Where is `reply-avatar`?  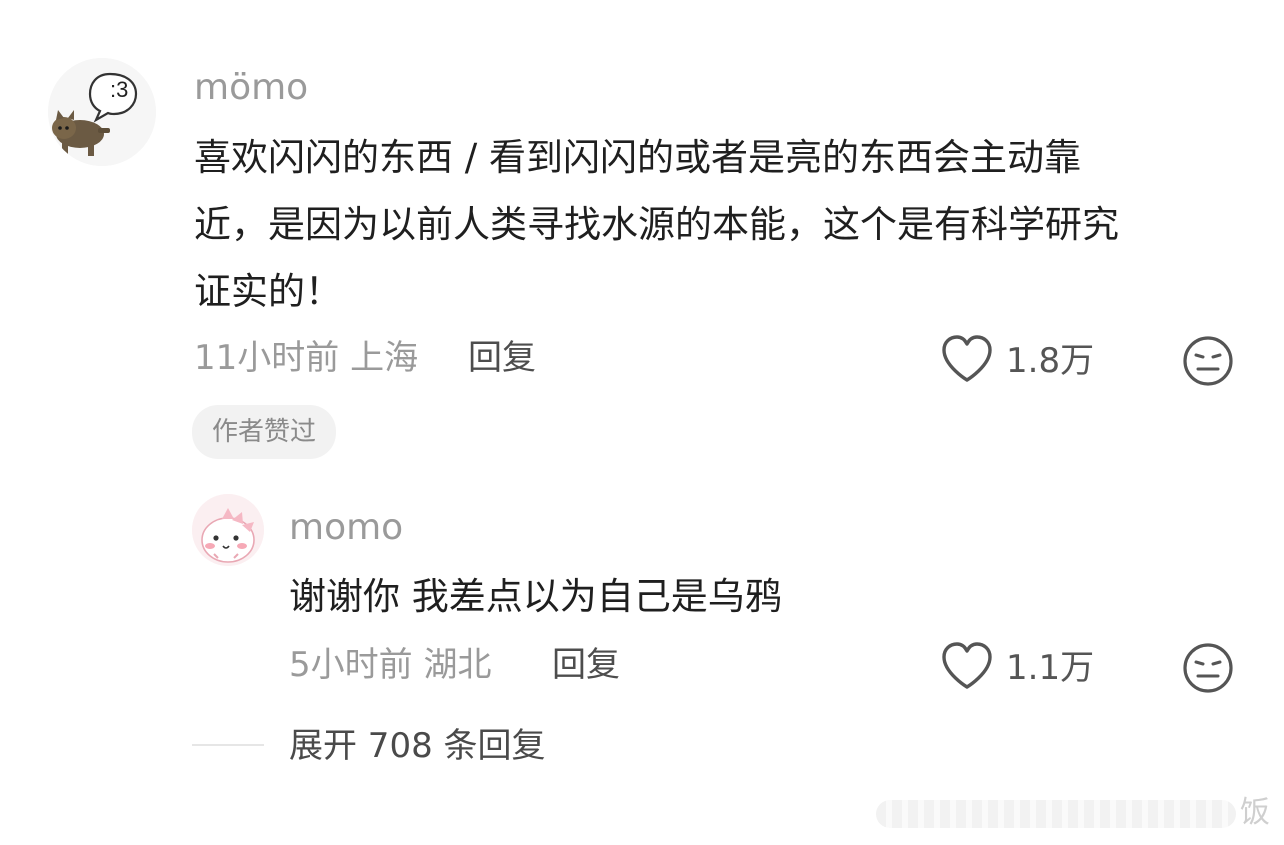
reply-avatar is located at coordinates (228, 530).